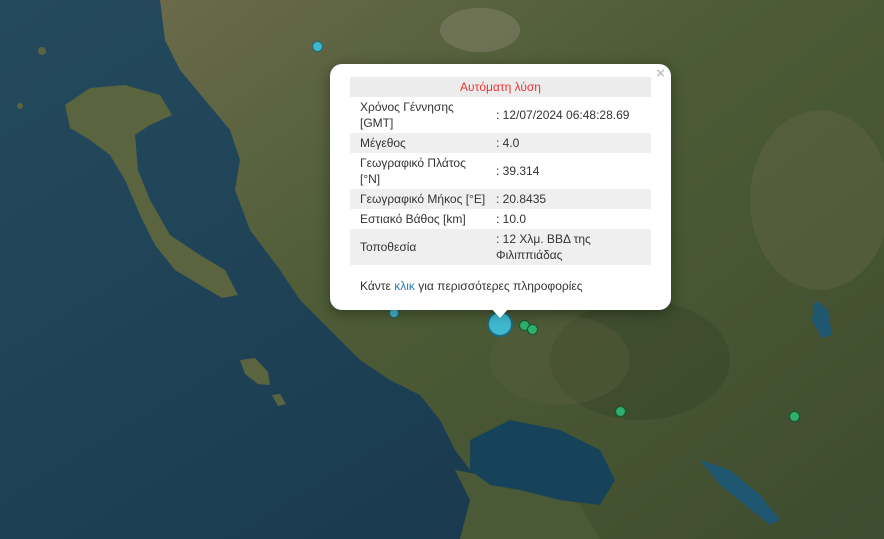 The image size is (884, 539). I want to click on info-row-longitude: Γεωγραφικό Μήκος [°E] : 20.8435, so click(500, 199).